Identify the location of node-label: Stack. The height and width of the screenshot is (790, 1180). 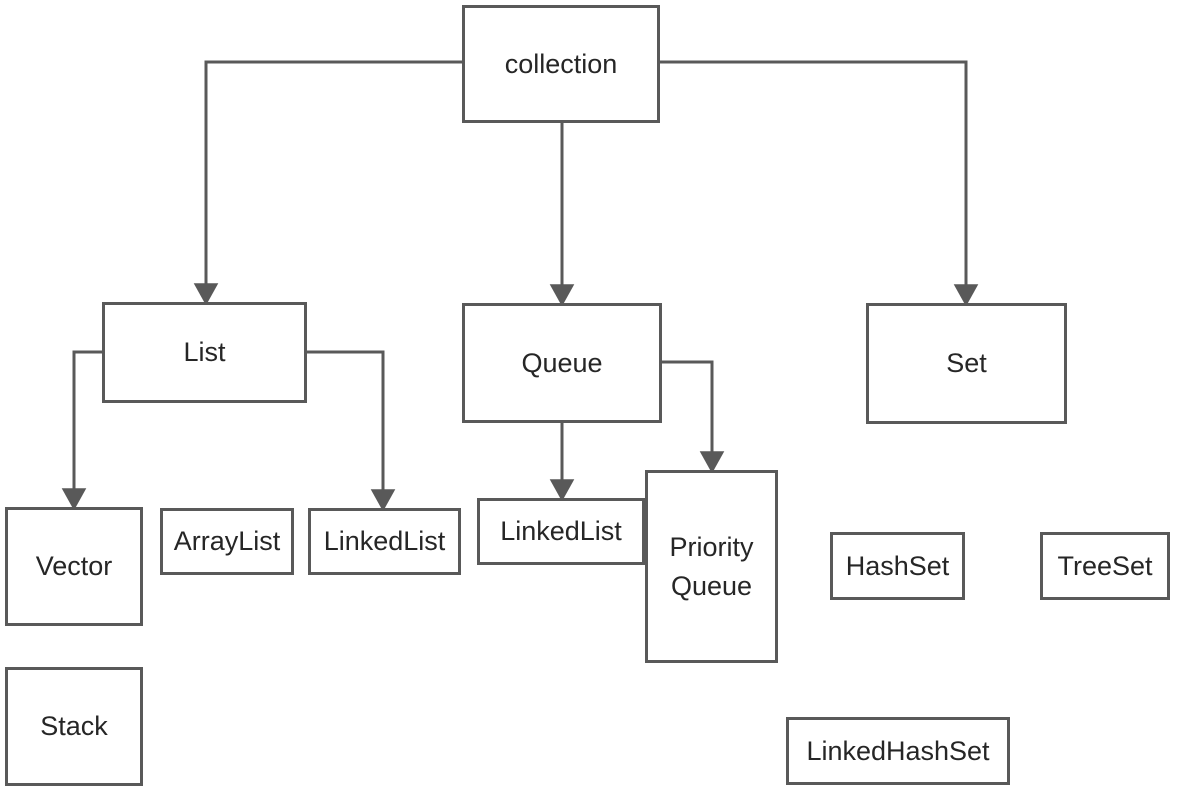
(74, 726).